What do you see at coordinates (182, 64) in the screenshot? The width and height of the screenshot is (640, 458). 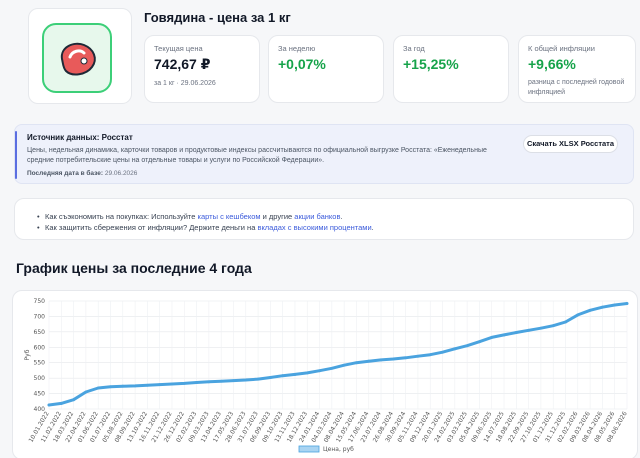 I see `current-price-value: 742,67 ₽` at bounding box center [182, 64].